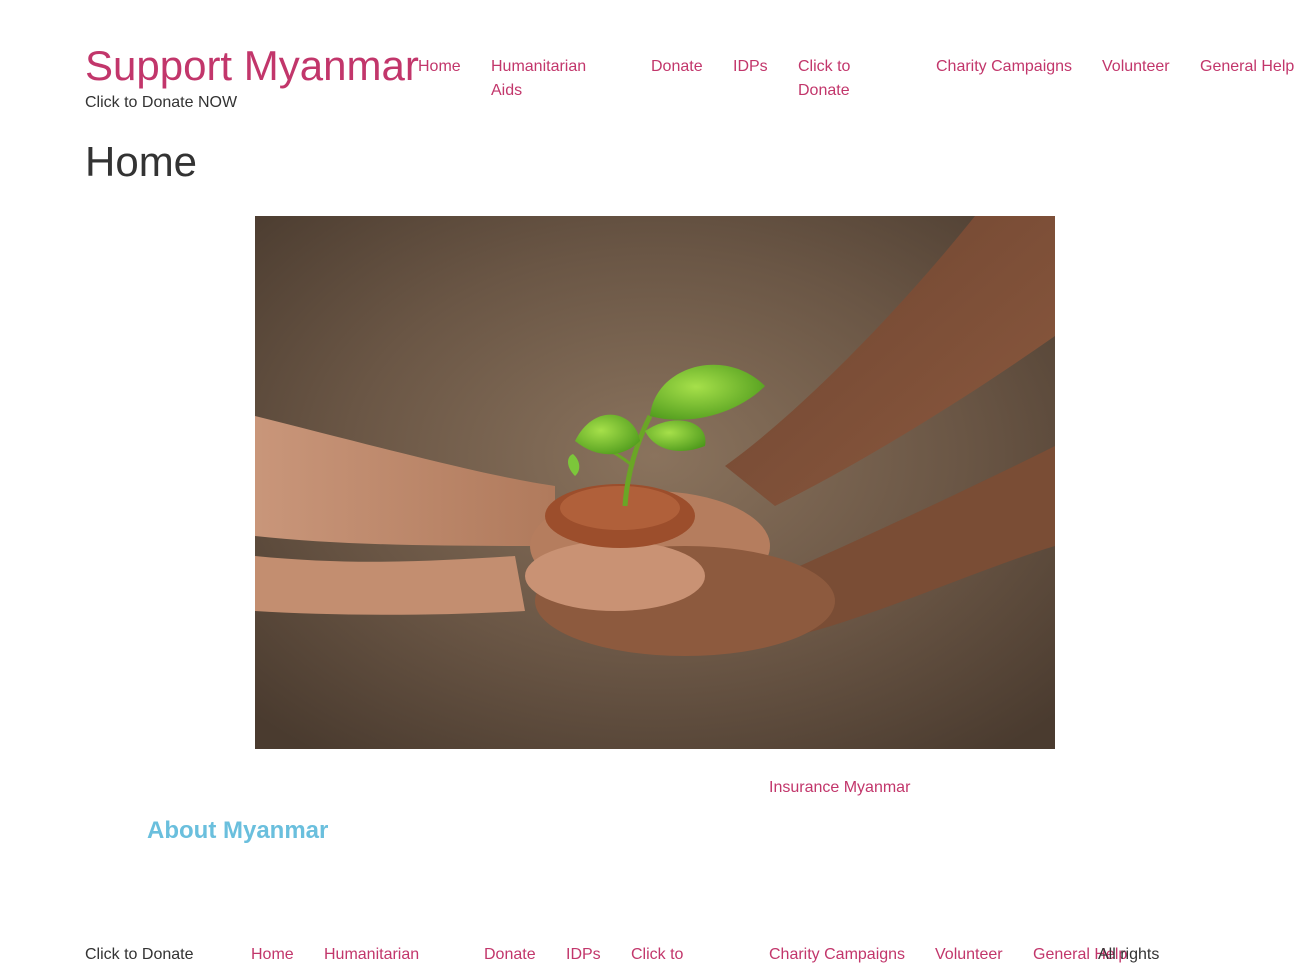  What do you see at coordinates (510, 955) in the screenshot?
I see `footer-nav-donate: Donate` at bounding box center [510, 955].